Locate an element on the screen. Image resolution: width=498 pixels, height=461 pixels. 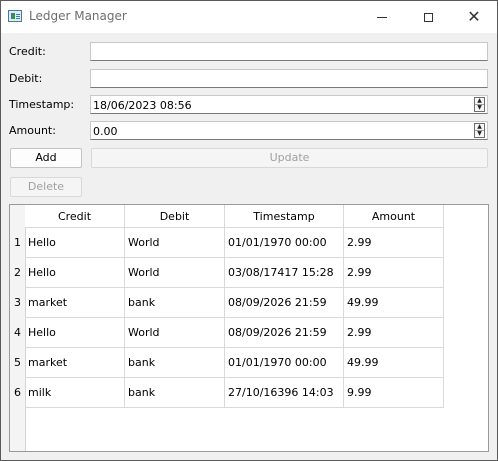
column-header-amount: Amount is located at coordinates (394, 216).